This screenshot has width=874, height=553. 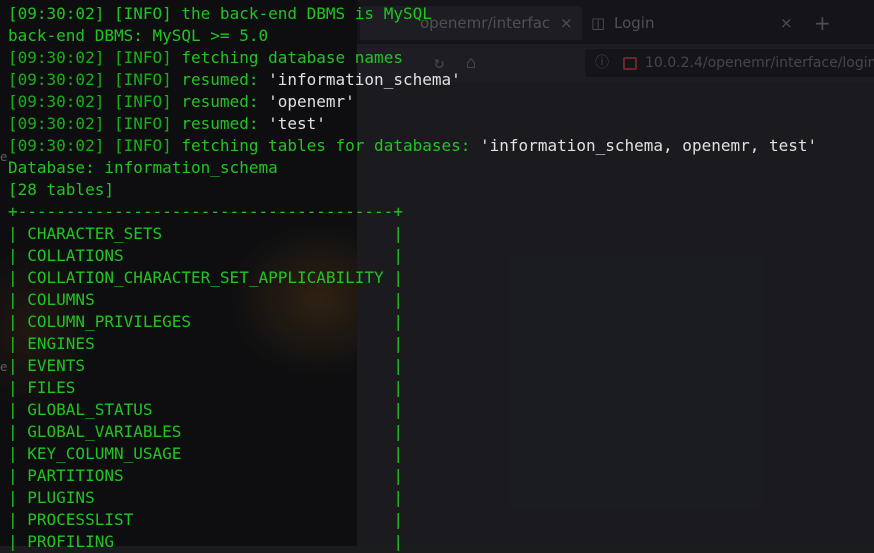 I want to click on table-row: | COLUMNS |, so click(x=205, y=299).